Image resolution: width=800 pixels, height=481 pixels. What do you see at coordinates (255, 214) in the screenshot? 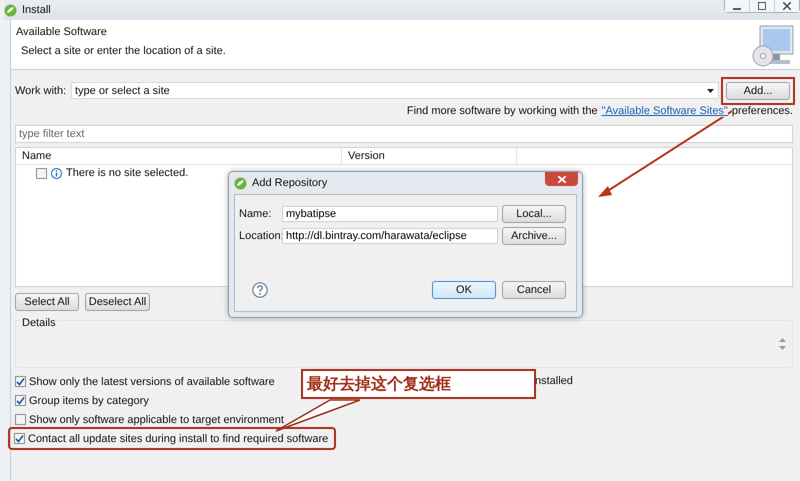
I see `field-label: Name:` at bounding box center [255, 214].